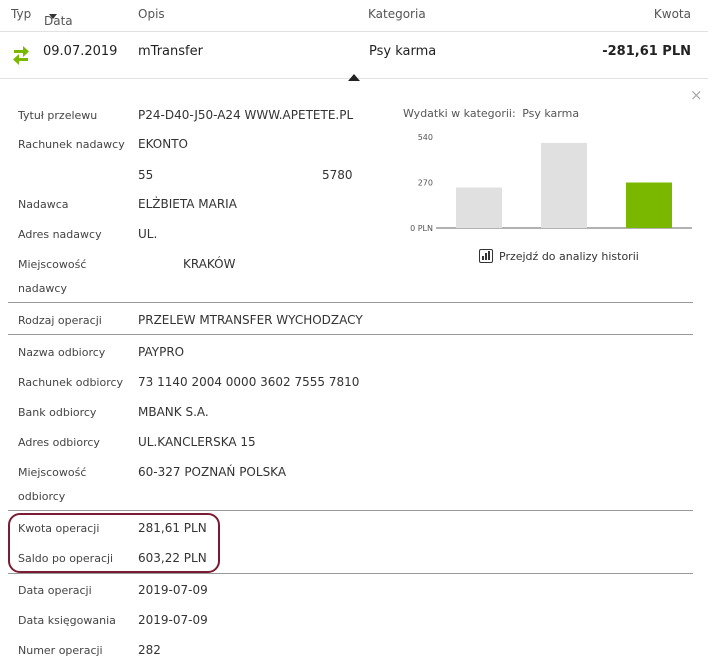  I want to click on label-adres-nadawcy: Adres nadawcy, so click(60, 234).